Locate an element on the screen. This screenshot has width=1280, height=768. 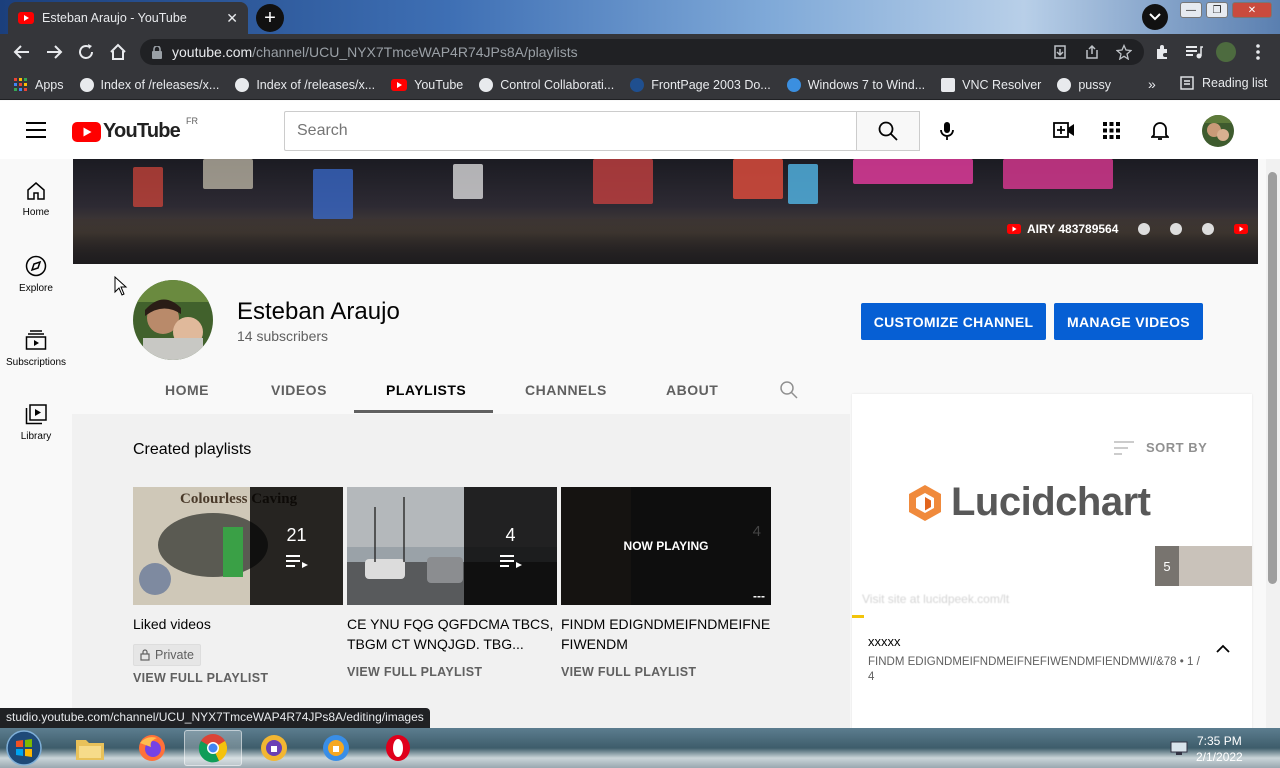
sidenav-library: Library is located at coordinates (36, 422).